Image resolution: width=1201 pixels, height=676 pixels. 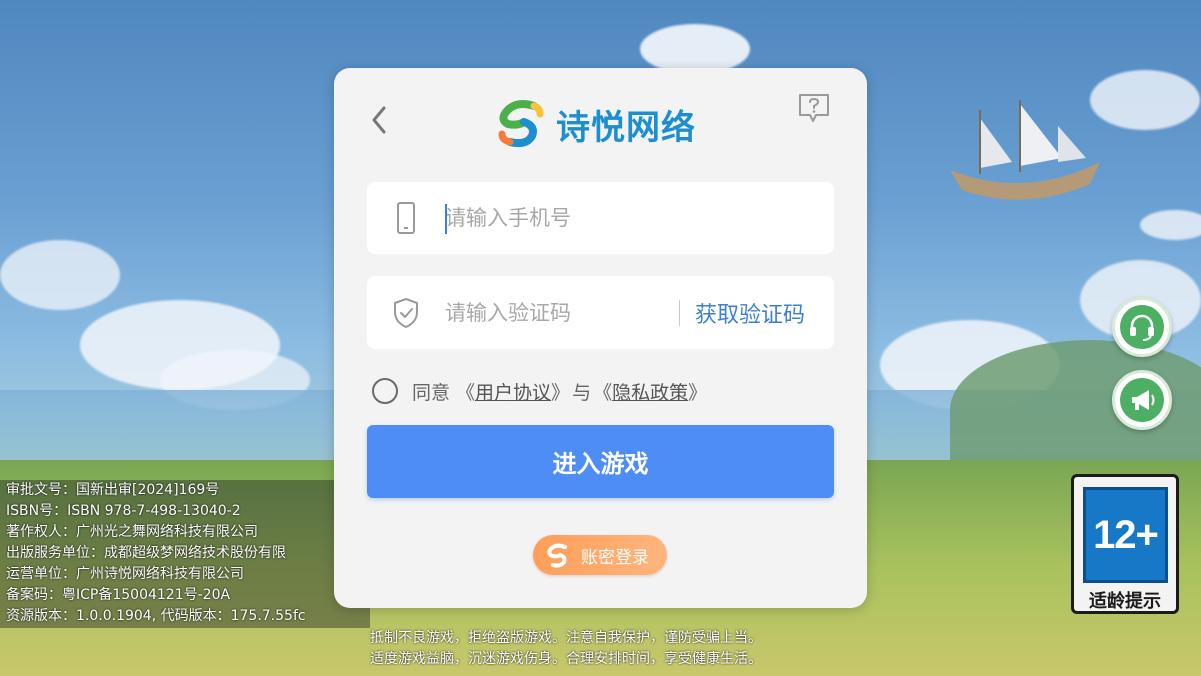 What do you see at coordinates (118, 595) in the screenshot?
I see `info-icp: 备案码：粤ICP备15004121号-20A` at bounding box center [118, 595].